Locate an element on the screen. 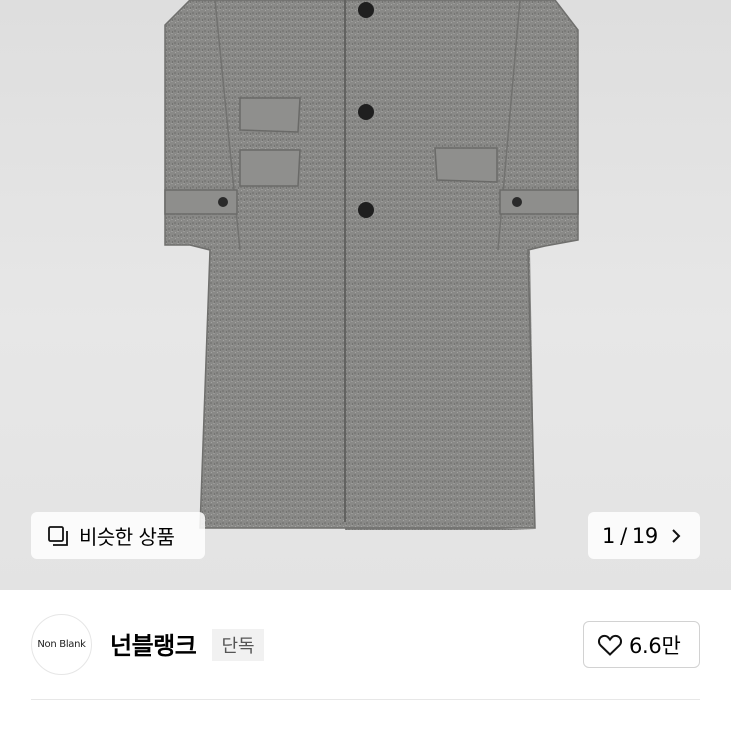 The width and height of the screenshot is (731, 731). similar-products-button: 비슷한 상품 is located at coordinates (118, 535).